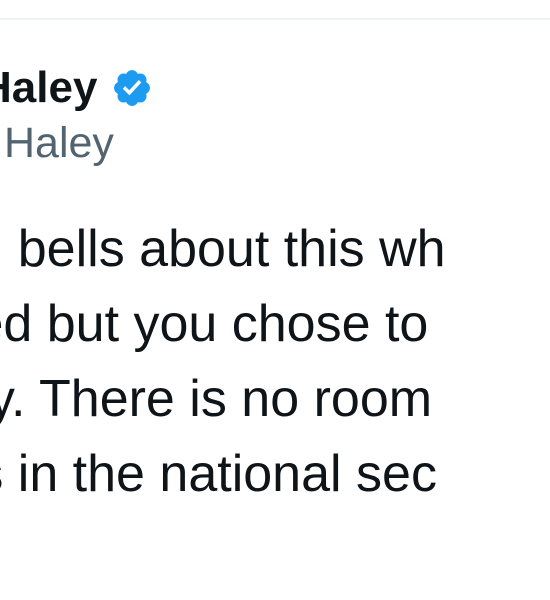 This screenshot has height=600, width=550. What do you see at coordinates (214, 324) in the screenshot?
I see `tweet-text-line: ted but you chose to` at bounding box center [214, 324].